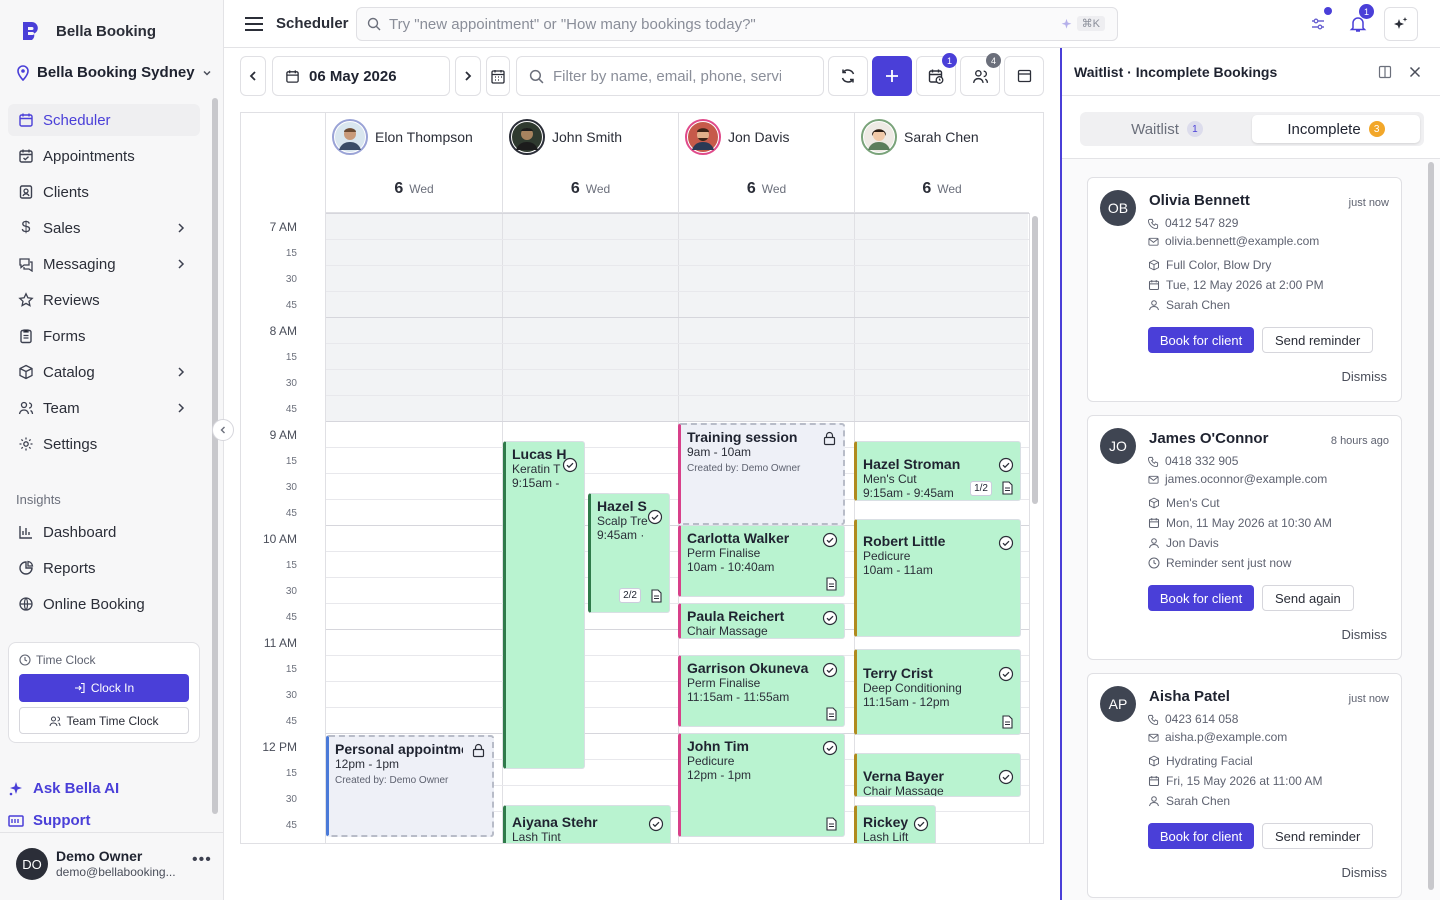 This screenshot has height=900, width=1440. I want to click on staff-column-header: Sarah Chen 6 Wed, so click(941, 163).